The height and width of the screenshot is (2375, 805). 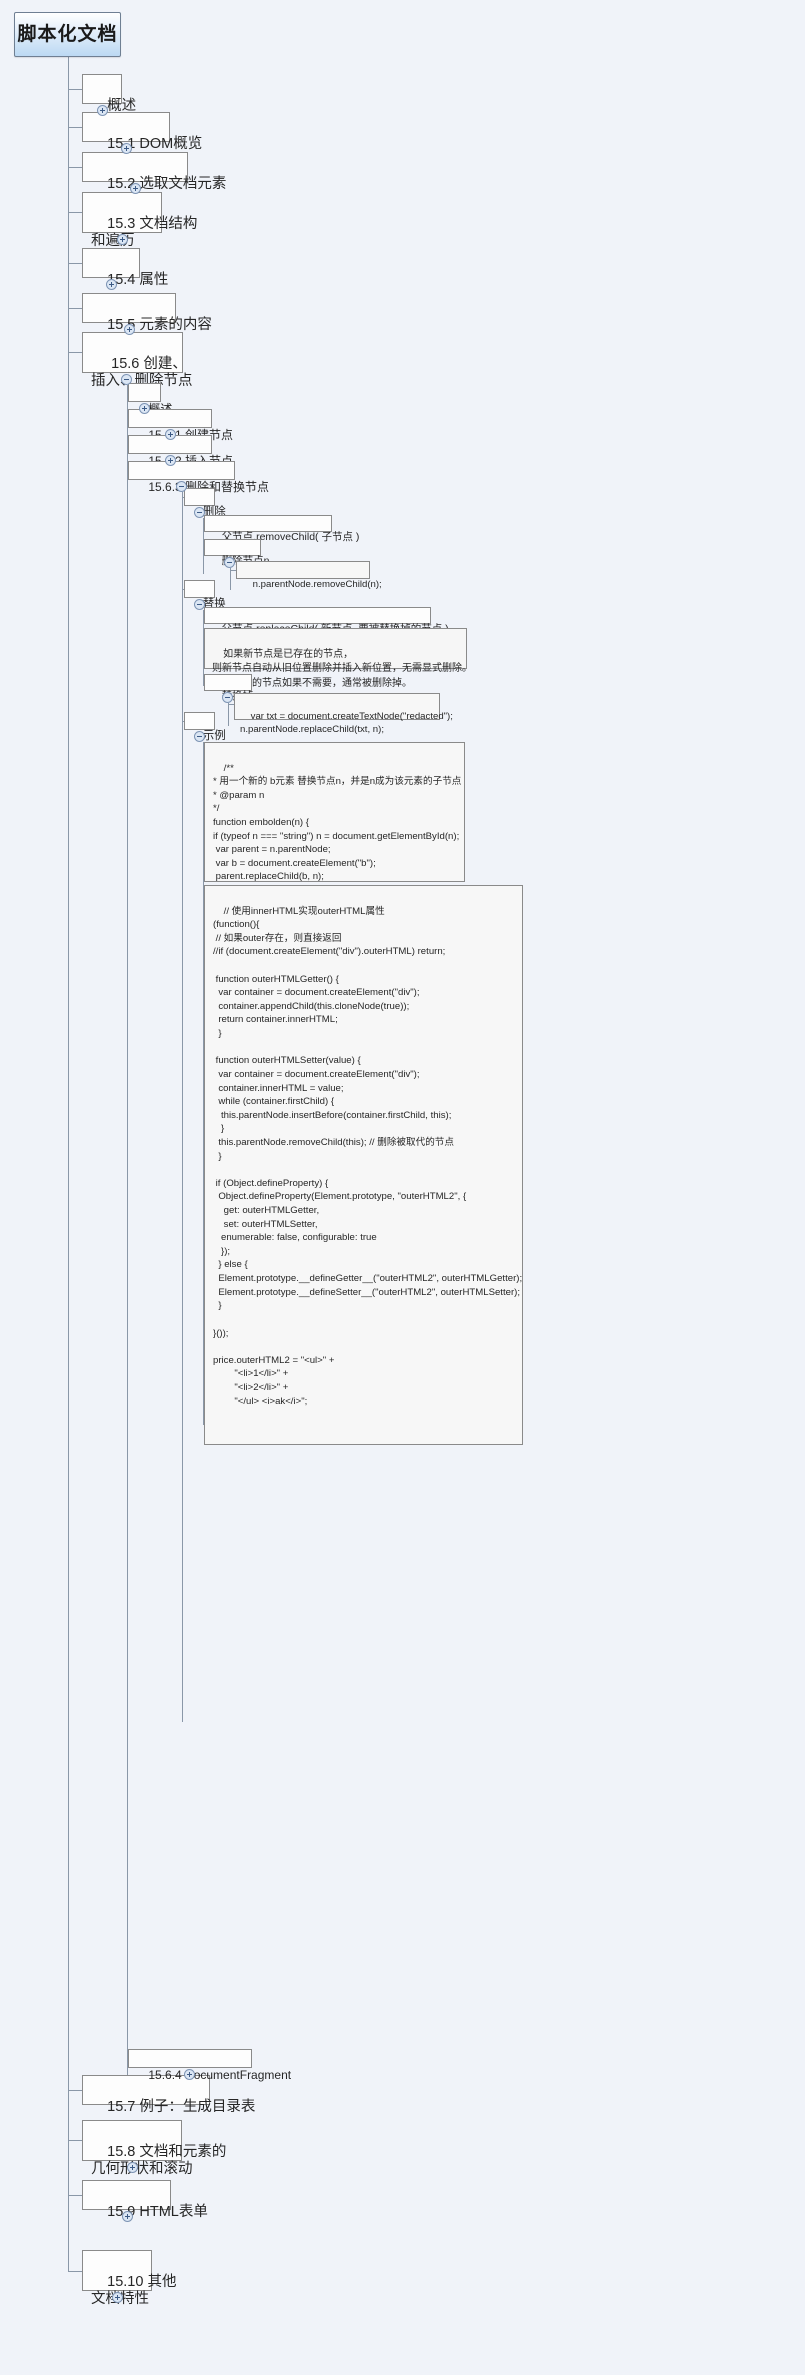 I want to click on node-label: 15.10 其他 文档特性, so click(x=134, y=2290).